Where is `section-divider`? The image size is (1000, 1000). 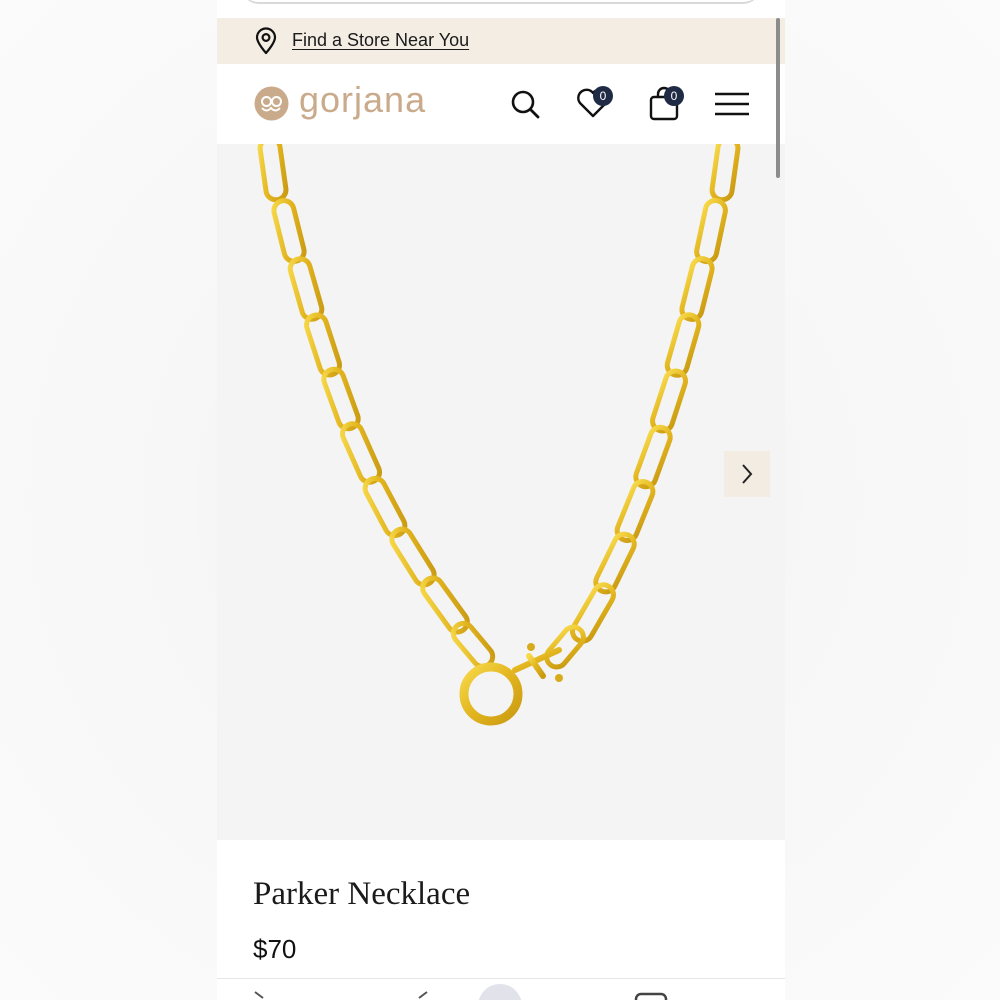
section-divider is located at coordinates (501, 978).